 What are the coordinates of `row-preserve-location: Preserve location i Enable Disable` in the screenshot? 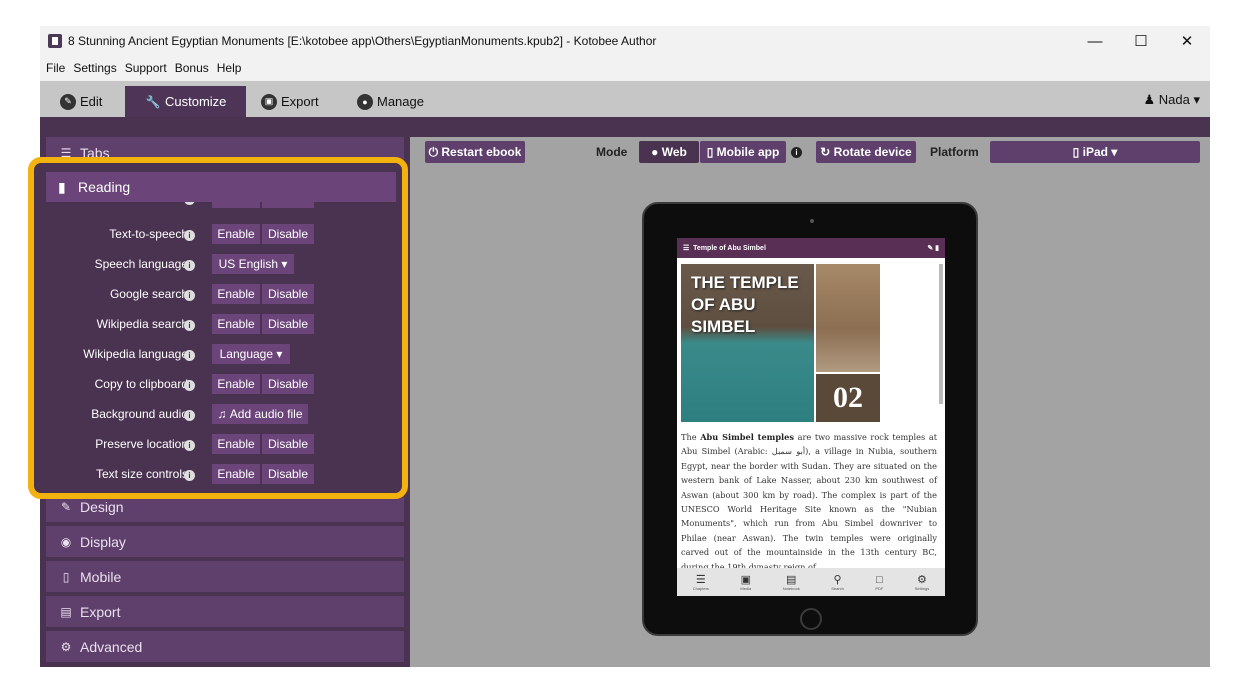 It's located at (221, 444).